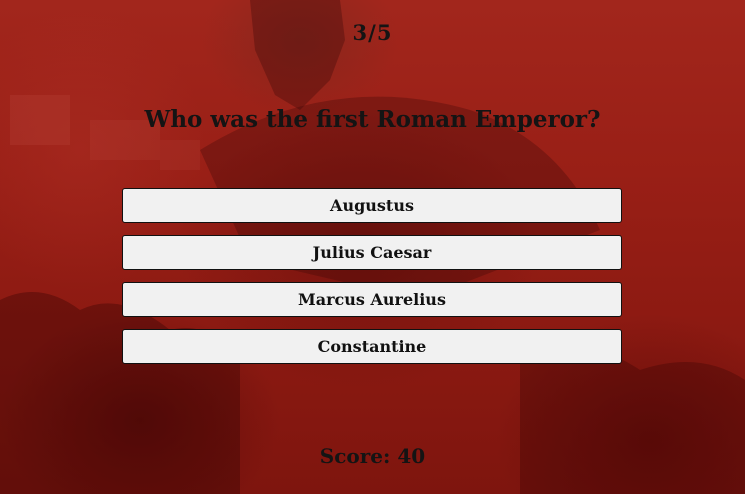 The height and width of the screenshot is (494, 745). I want to click on question-counter: 3/5, so click(372, 32).